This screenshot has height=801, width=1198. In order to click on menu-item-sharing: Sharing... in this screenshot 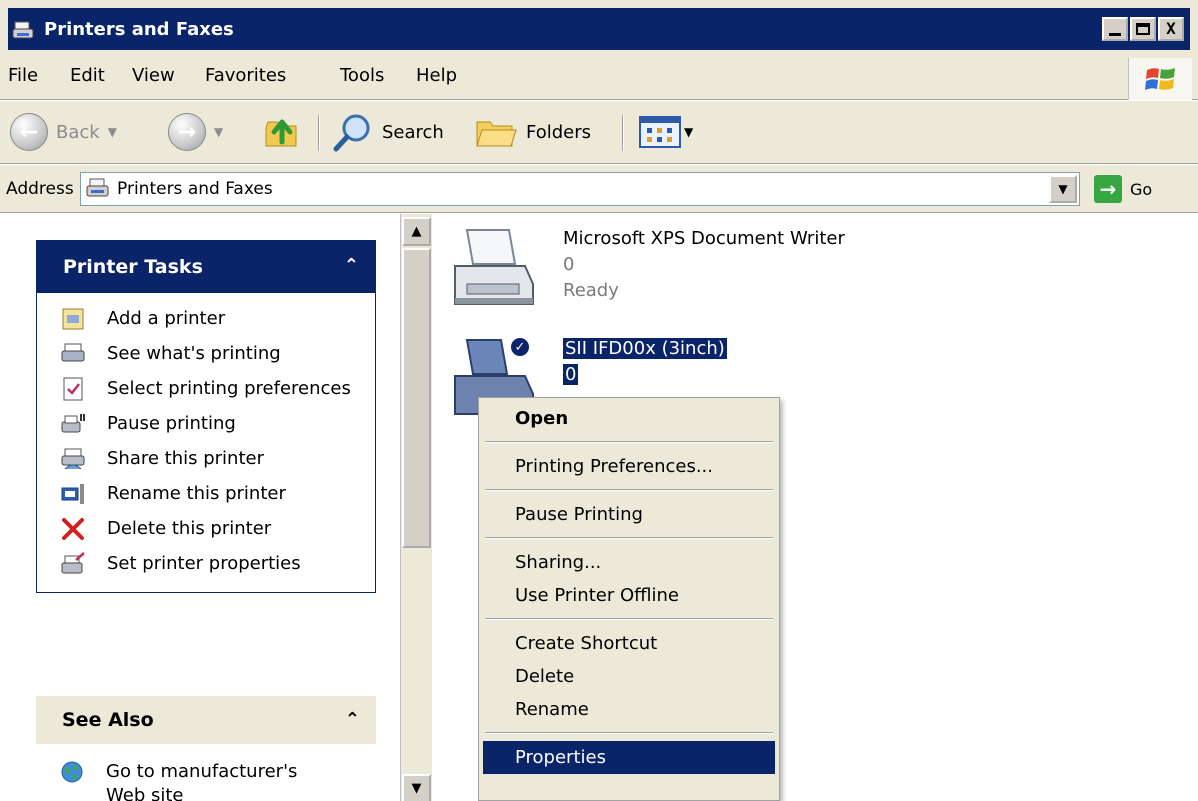, I will do `click(629, 562)`.